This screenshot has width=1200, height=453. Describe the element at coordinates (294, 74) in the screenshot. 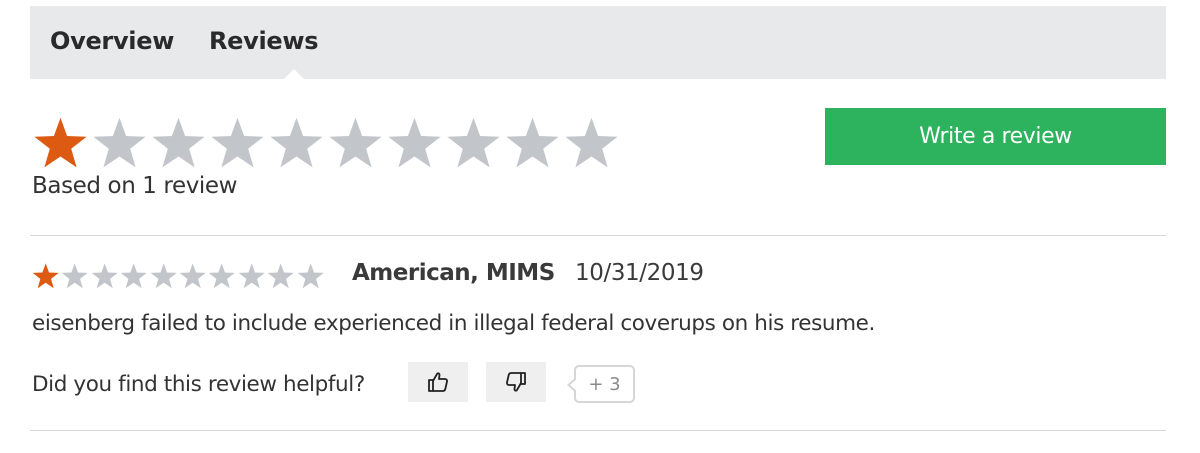

I see `active-tab-indicator` at that location.